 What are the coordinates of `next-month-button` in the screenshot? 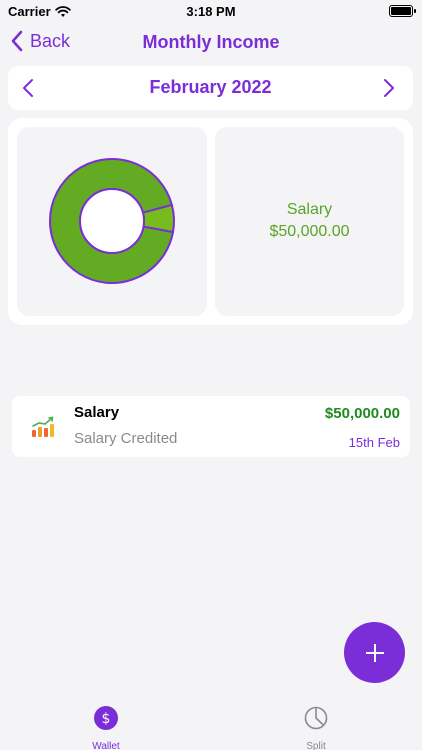 It's located at (388, 88).